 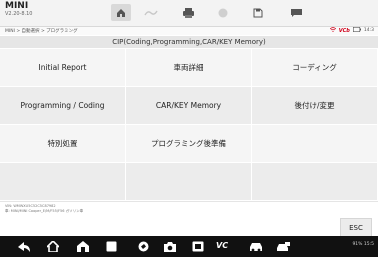 I want to click on vehicle-menu-icon, so click(x=151, y=12).